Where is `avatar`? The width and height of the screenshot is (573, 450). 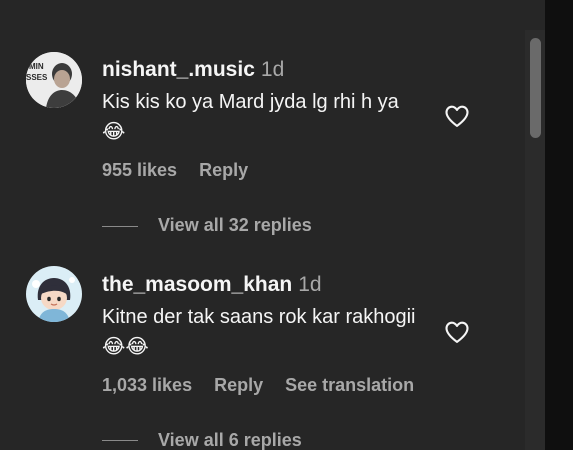
avatar is located at coordinates (54, 294).